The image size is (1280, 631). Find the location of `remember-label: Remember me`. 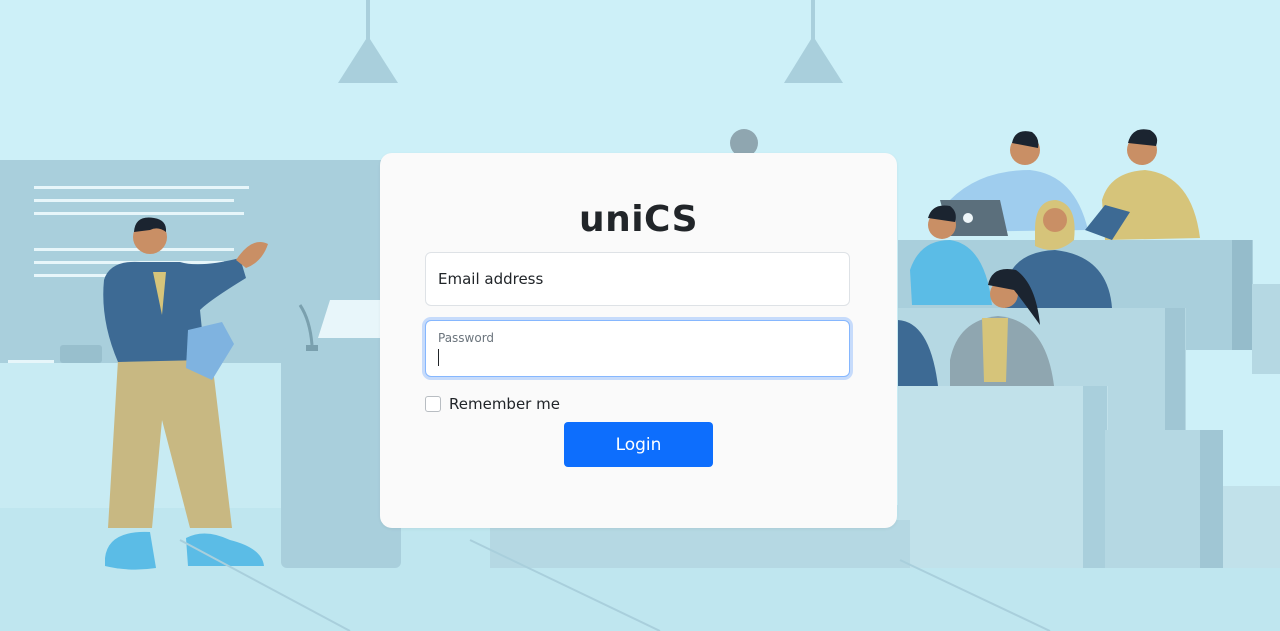

remember-label: Remember me is located at coordinates (504, 404).